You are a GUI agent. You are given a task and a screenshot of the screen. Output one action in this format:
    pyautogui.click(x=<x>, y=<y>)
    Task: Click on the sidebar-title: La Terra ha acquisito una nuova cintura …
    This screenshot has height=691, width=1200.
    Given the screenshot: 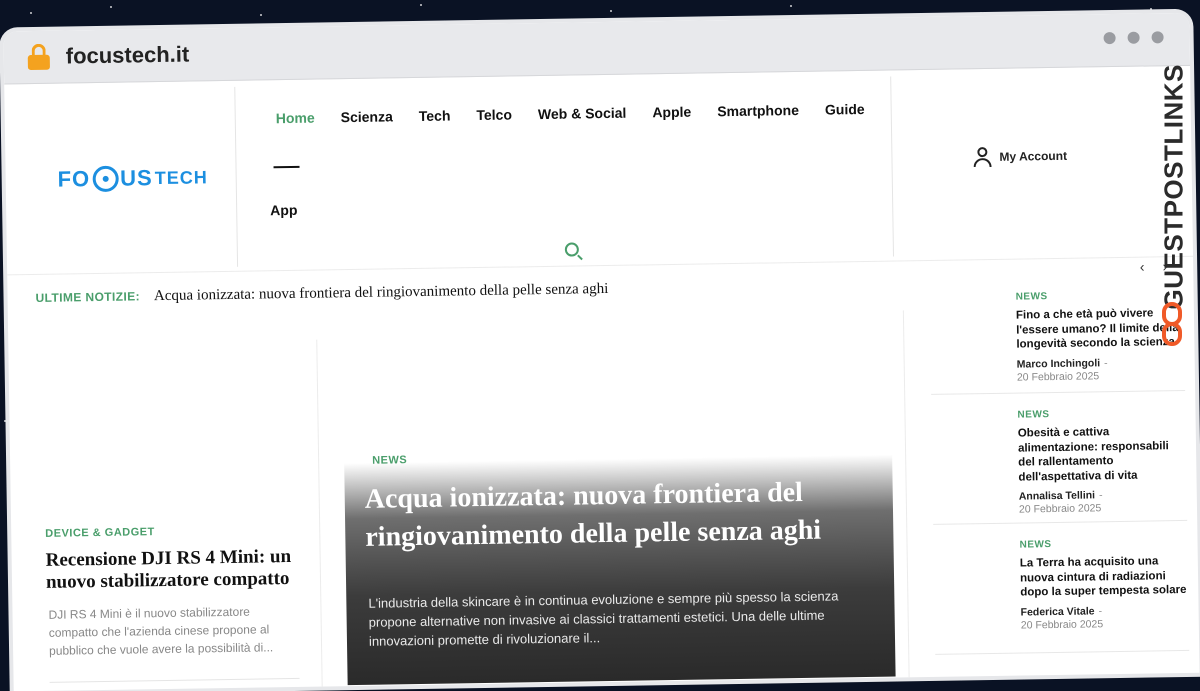 What is the action you would take?
    pyautogui.click(x=1105, y=577)
    